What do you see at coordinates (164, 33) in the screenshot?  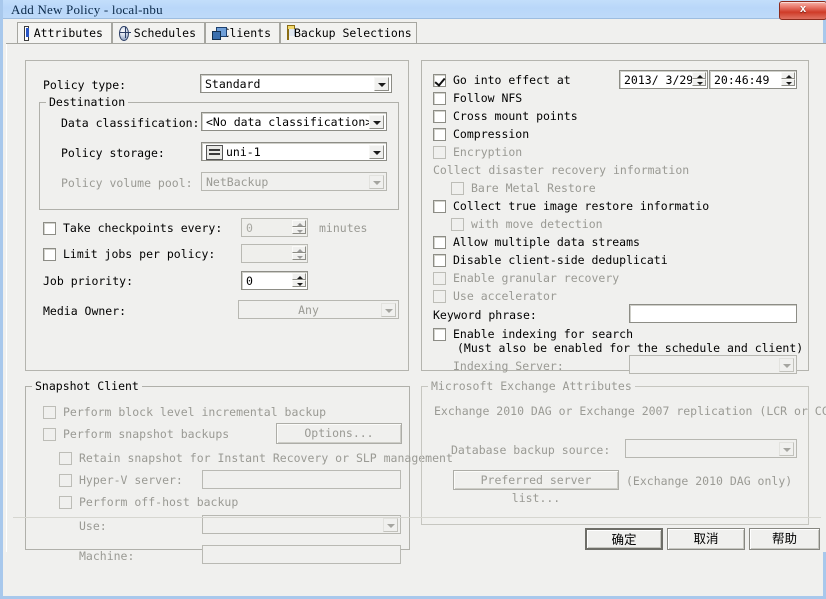 I see `tab-schedules-label: Schedules` at bounding box center [164, 33].